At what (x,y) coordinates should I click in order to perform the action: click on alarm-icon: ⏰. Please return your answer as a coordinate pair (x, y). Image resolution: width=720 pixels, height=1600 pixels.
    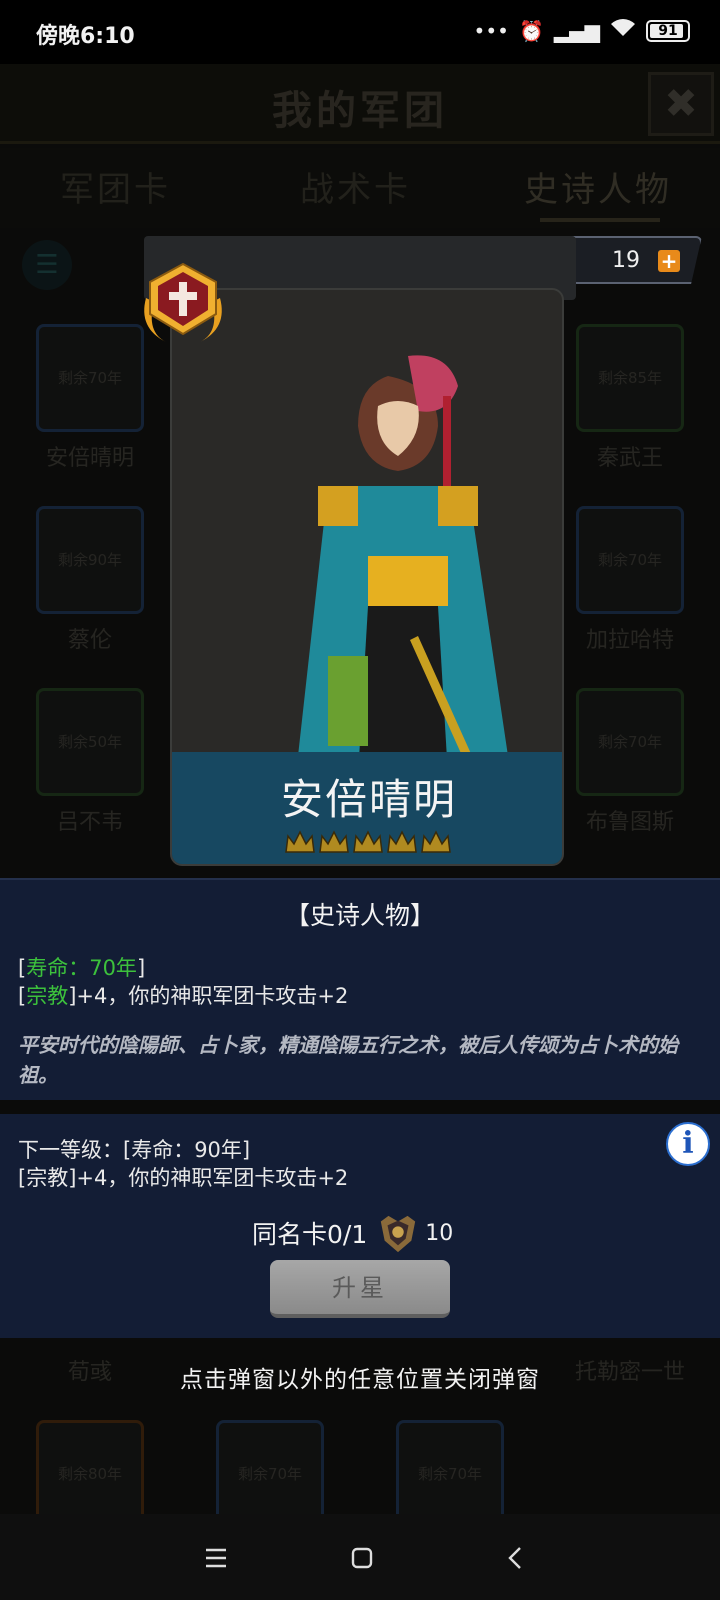
    Looking at the image, I should click on (531, 30).